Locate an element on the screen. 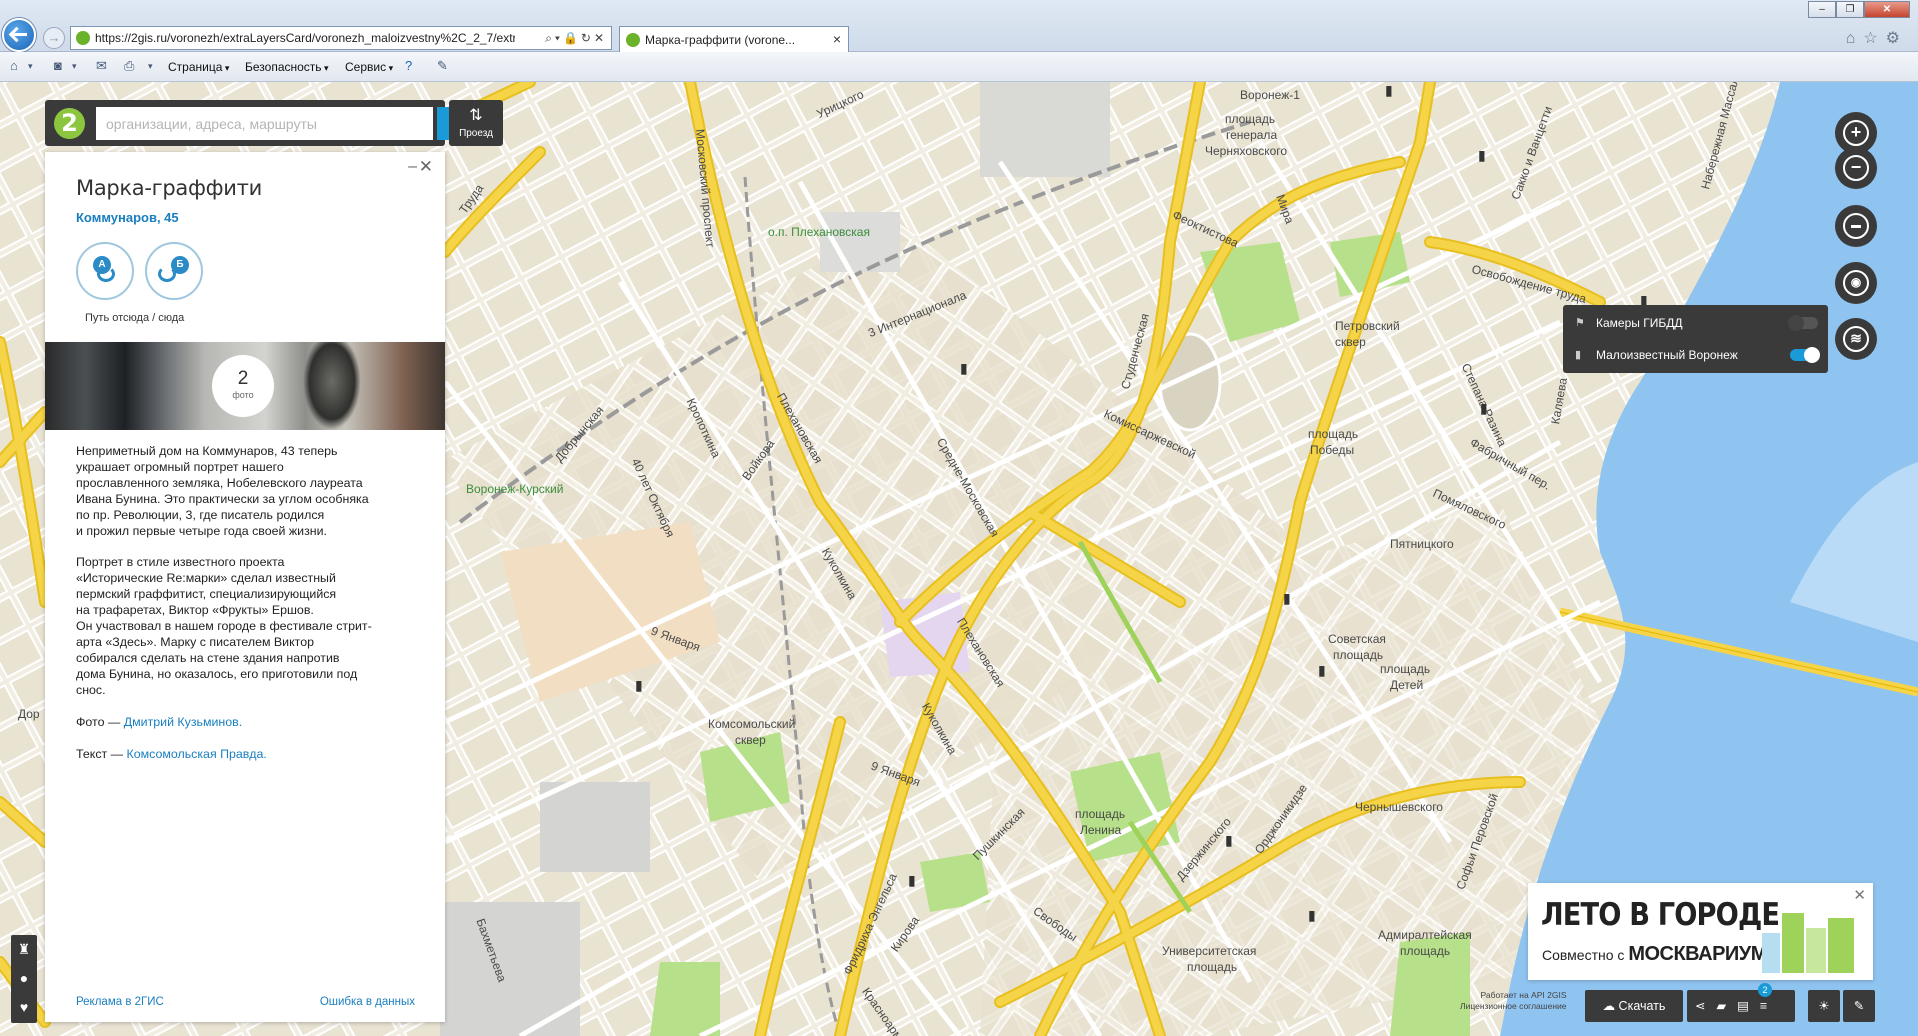 The width and height of the screenshot is (1918, 1036). locate-me-button: ◉ is located at coordinates (1856, 283).